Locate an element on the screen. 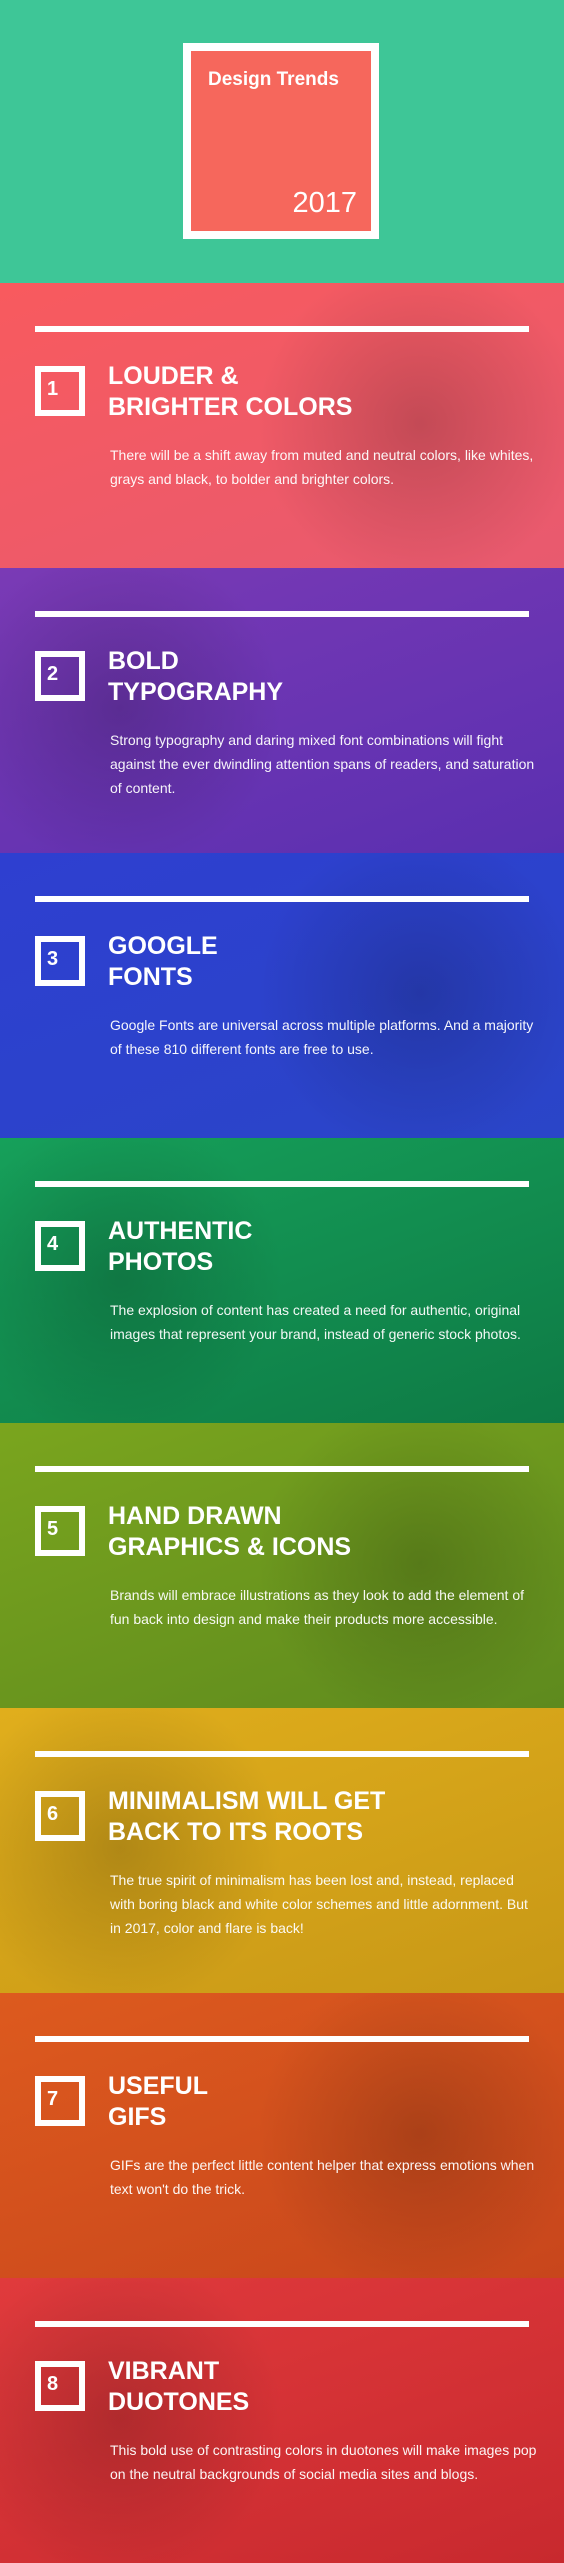 The height and width of the screenshot is (2563, 564). section-number: 5 is located at coordinates (53, 1529).